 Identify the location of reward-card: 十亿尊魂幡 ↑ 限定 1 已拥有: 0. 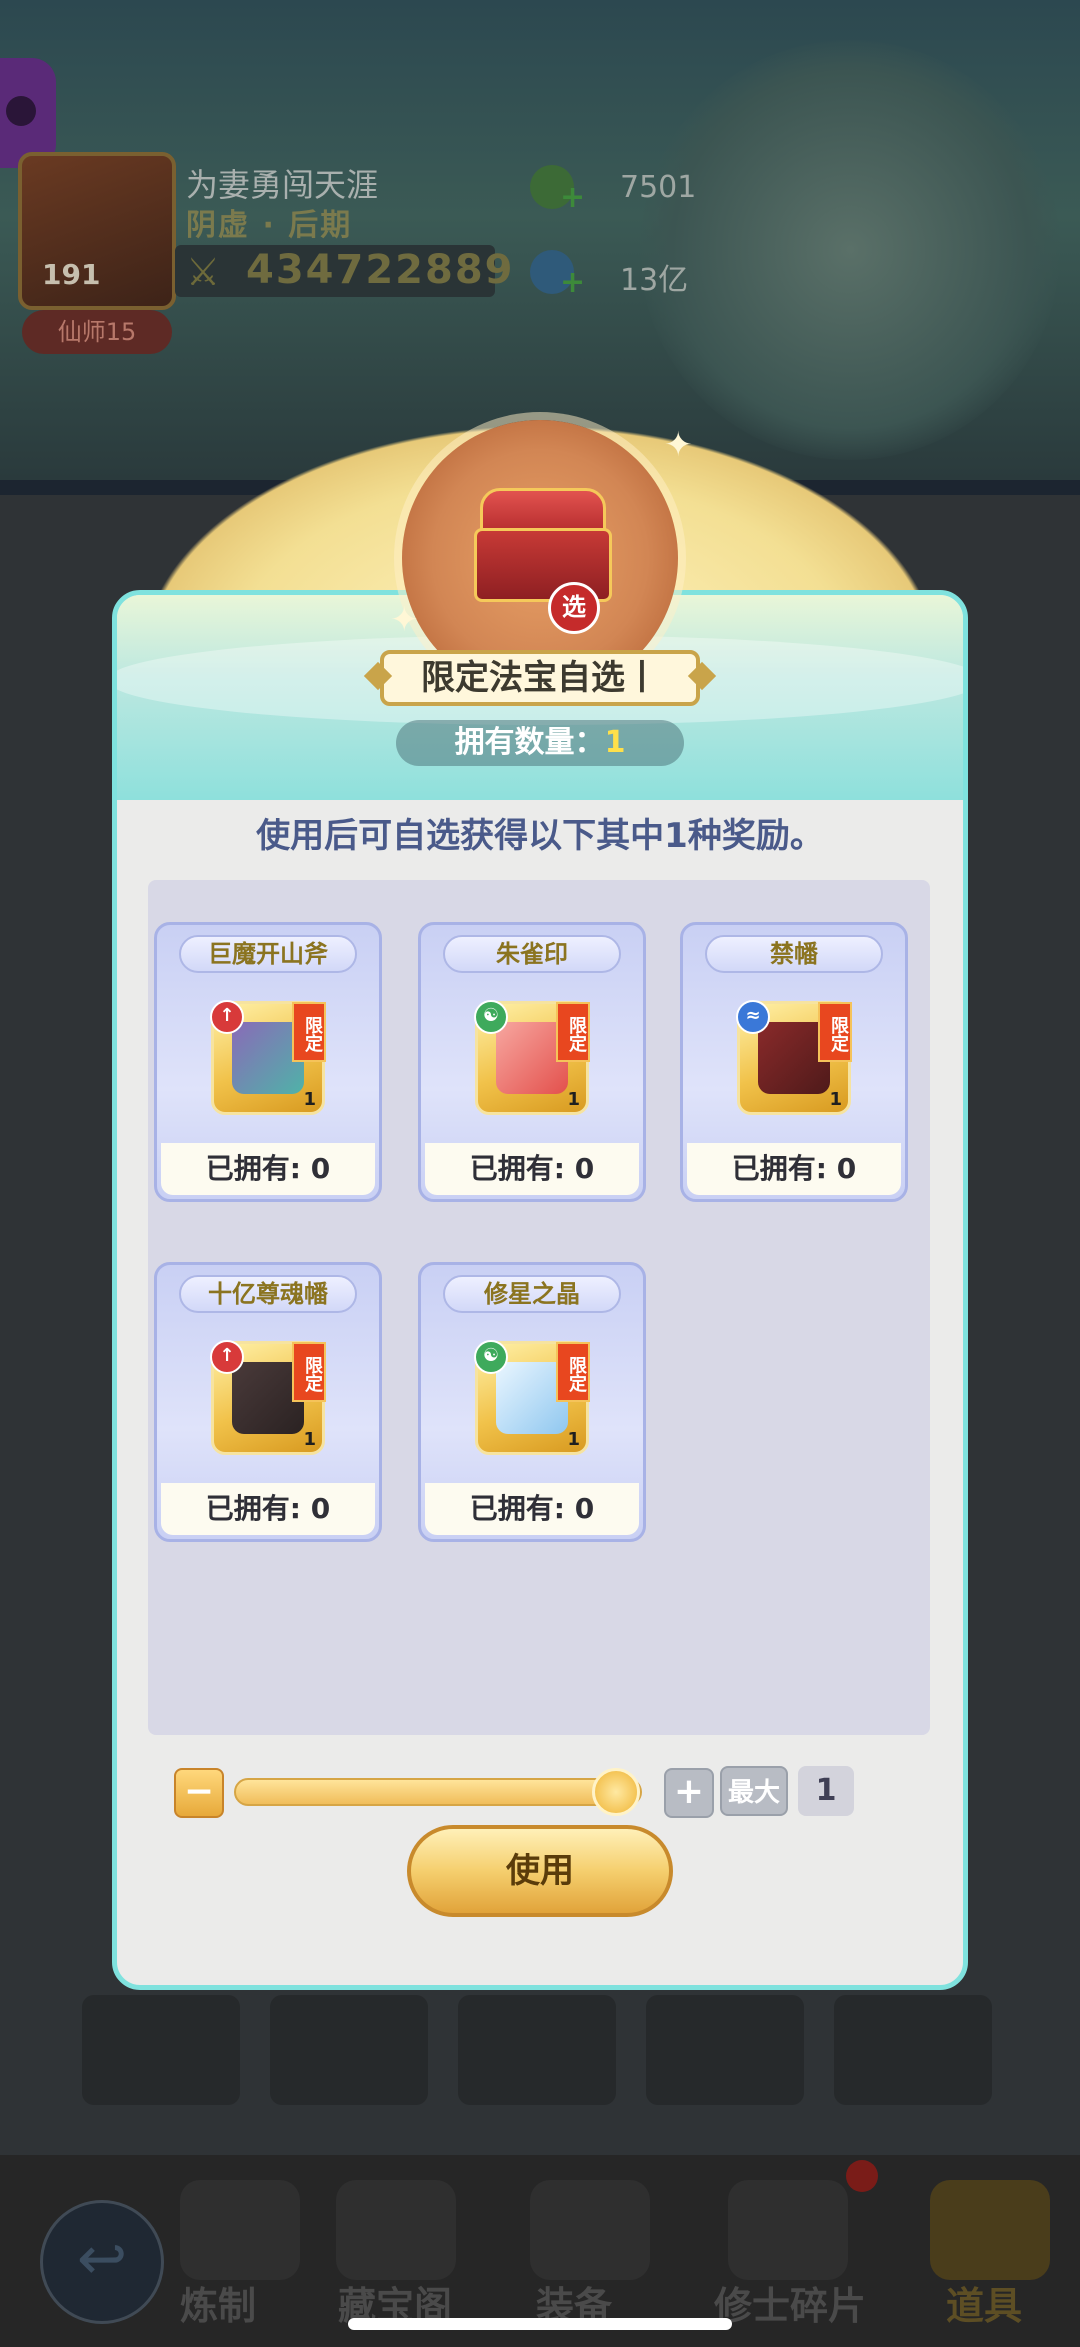
(268, 1402).